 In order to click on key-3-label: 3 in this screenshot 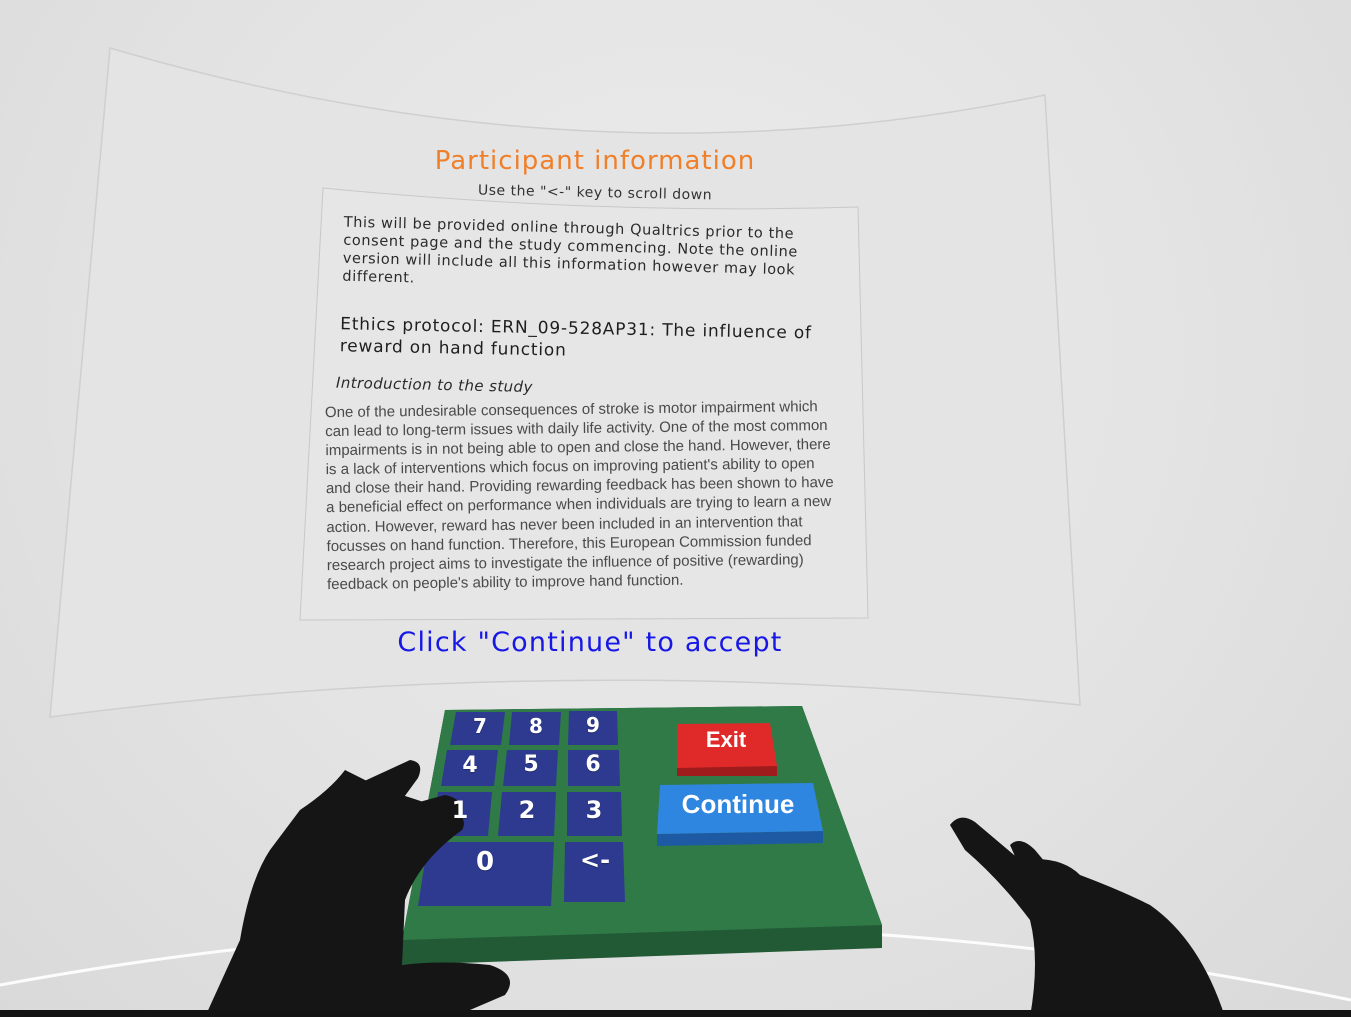, I will do `click(594, 810)`.